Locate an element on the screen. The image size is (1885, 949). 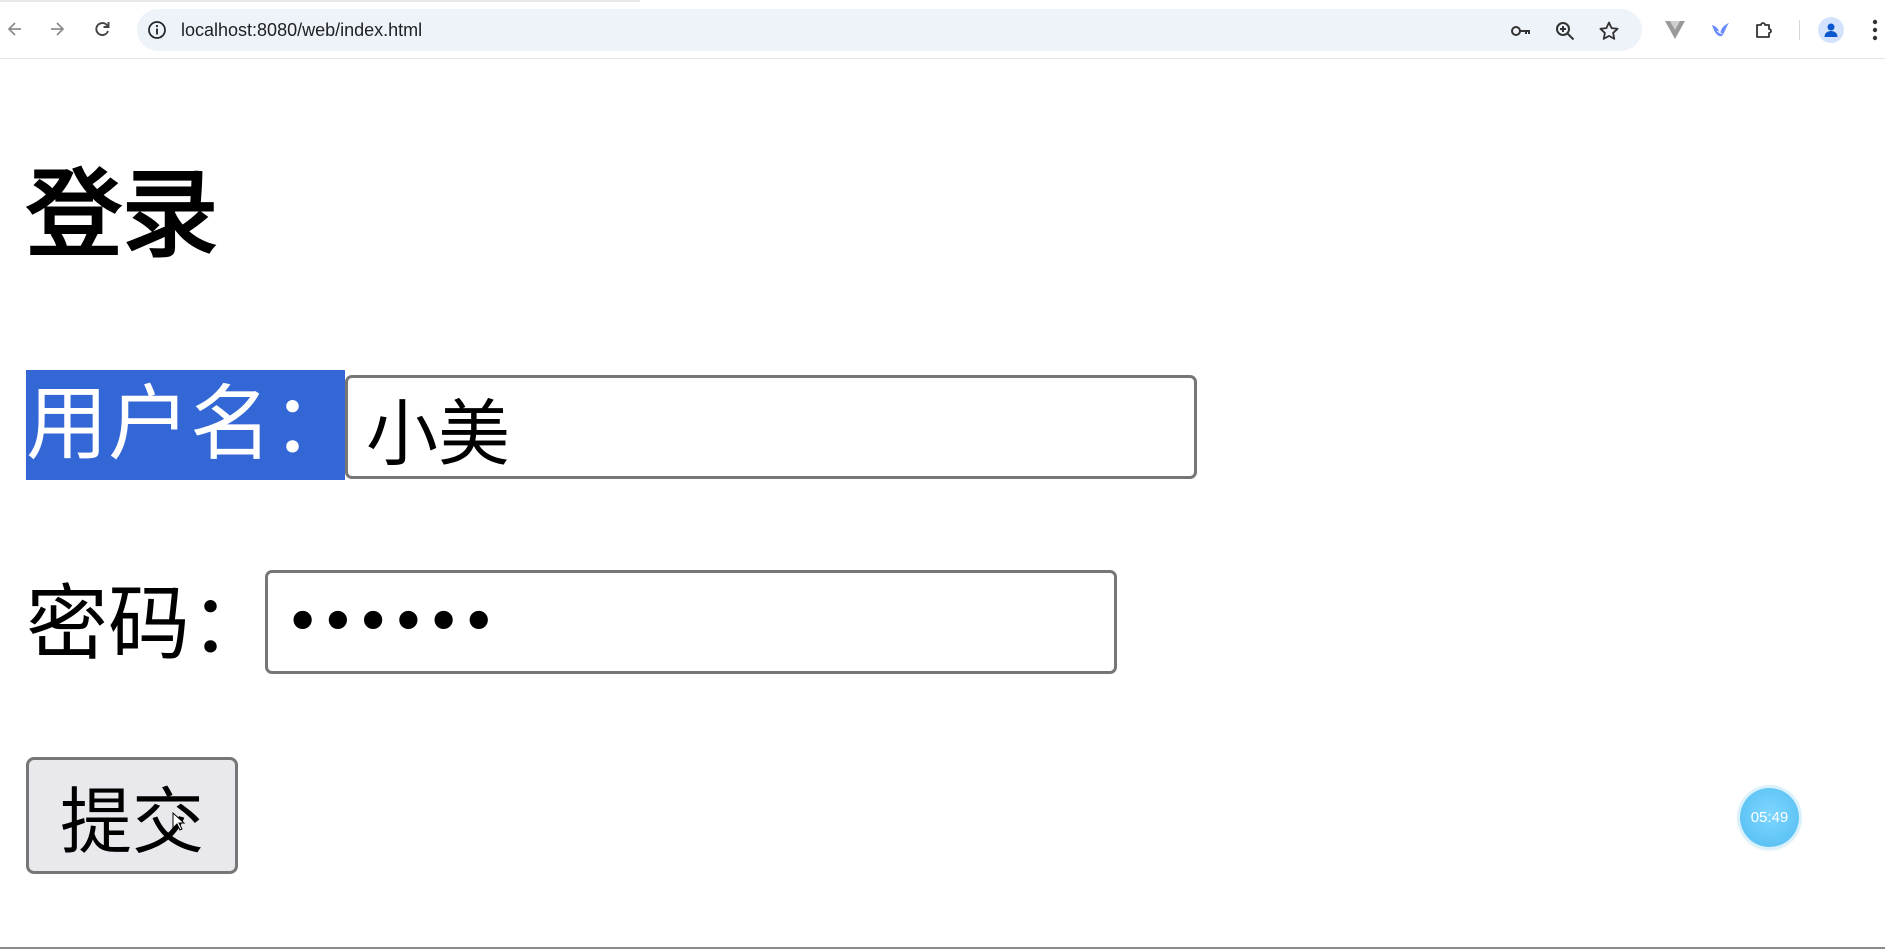
tab-strip-edge is located at coordinates (320, 1).